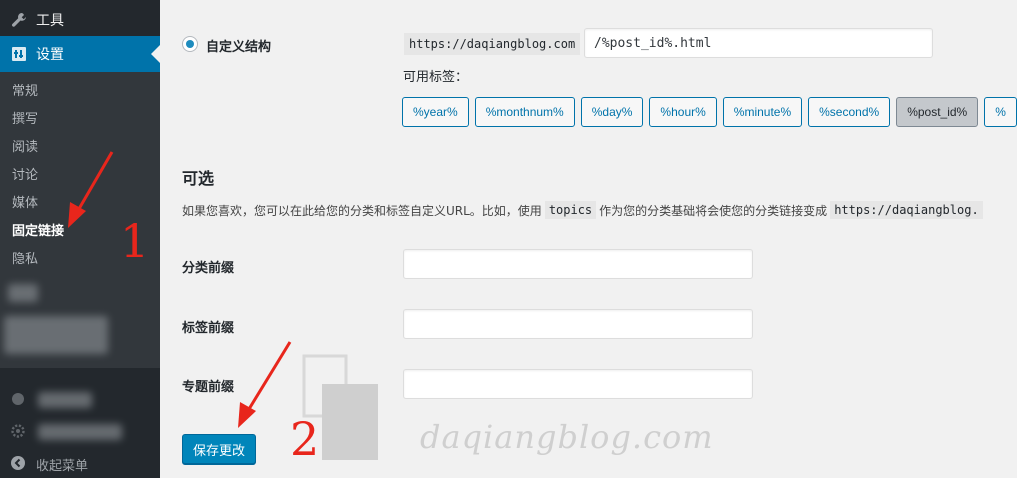  What do you see at coordinates (19, 464) in the screenshot?
I see `collapse-arrow-icon` at bounding box center [19, 464].